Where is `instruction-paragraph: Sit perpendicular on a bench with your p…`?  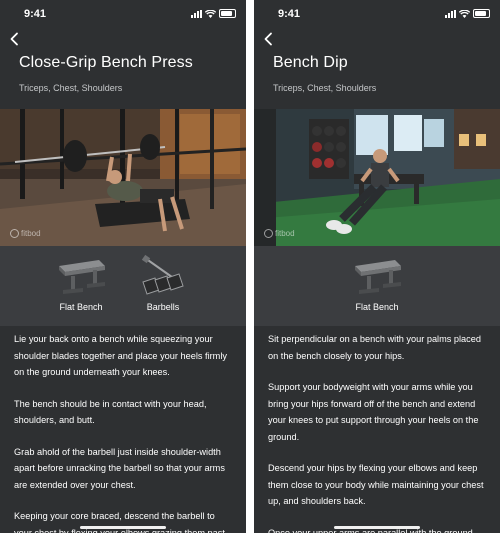 instruction-paragraph: Sit perpendicular on a bench with your p… is located at coordinates (374, 347).